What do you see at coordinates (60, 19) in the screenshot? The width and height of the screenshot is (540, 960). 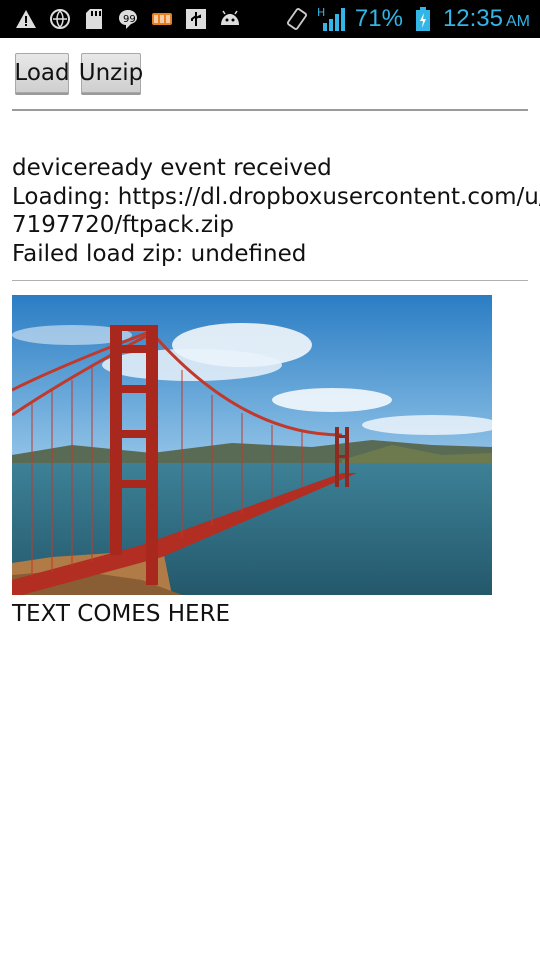 I see `browser-icon` at bounding box center [60, 19].